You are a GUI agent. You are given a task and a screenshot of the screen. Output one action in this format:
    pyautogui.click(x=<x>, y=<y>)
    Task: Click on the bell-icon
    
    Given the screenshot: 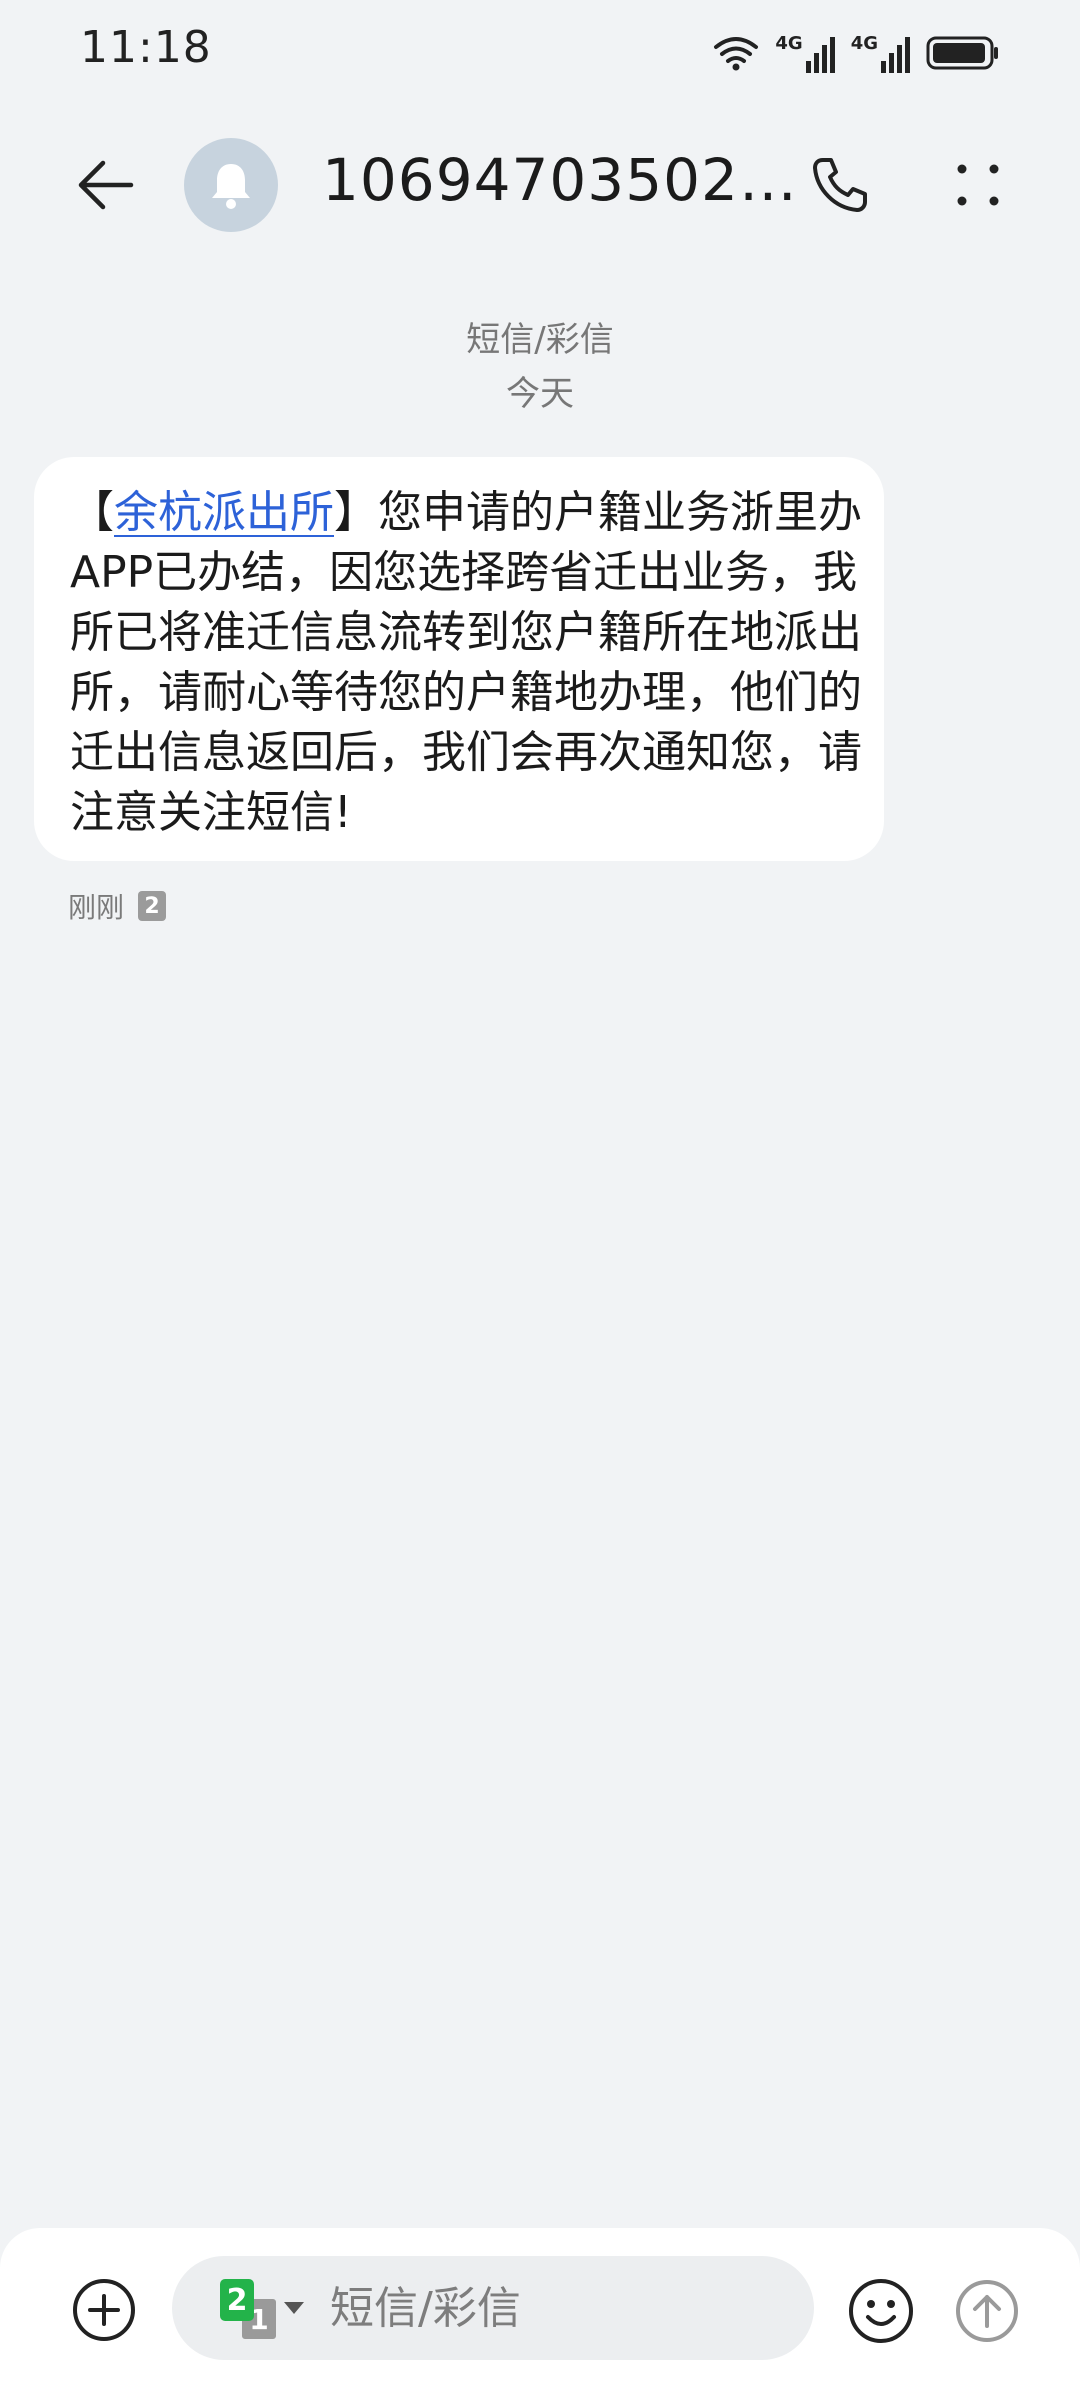 What is the action you would take?
    pyautogui.click(x=231, y=186)
    